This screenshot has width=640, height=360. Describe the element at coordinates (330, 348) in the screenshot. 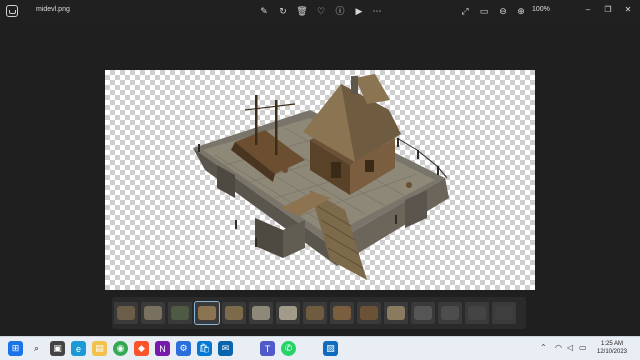

I see `photos-icon: ▨` at that location.